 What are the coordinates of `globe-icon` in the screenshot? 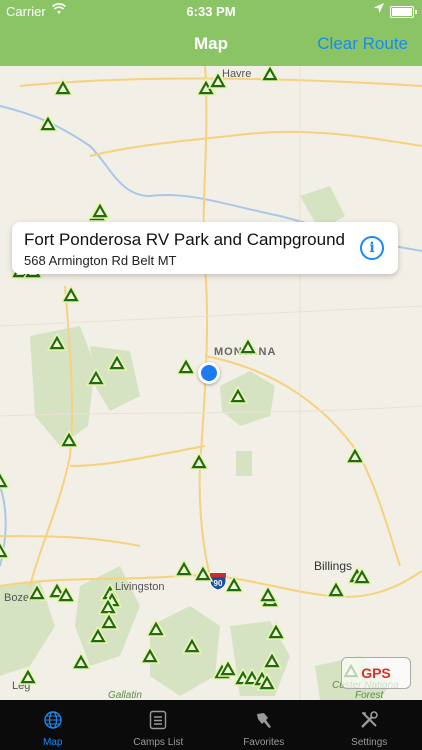 It's located at (53, 720).